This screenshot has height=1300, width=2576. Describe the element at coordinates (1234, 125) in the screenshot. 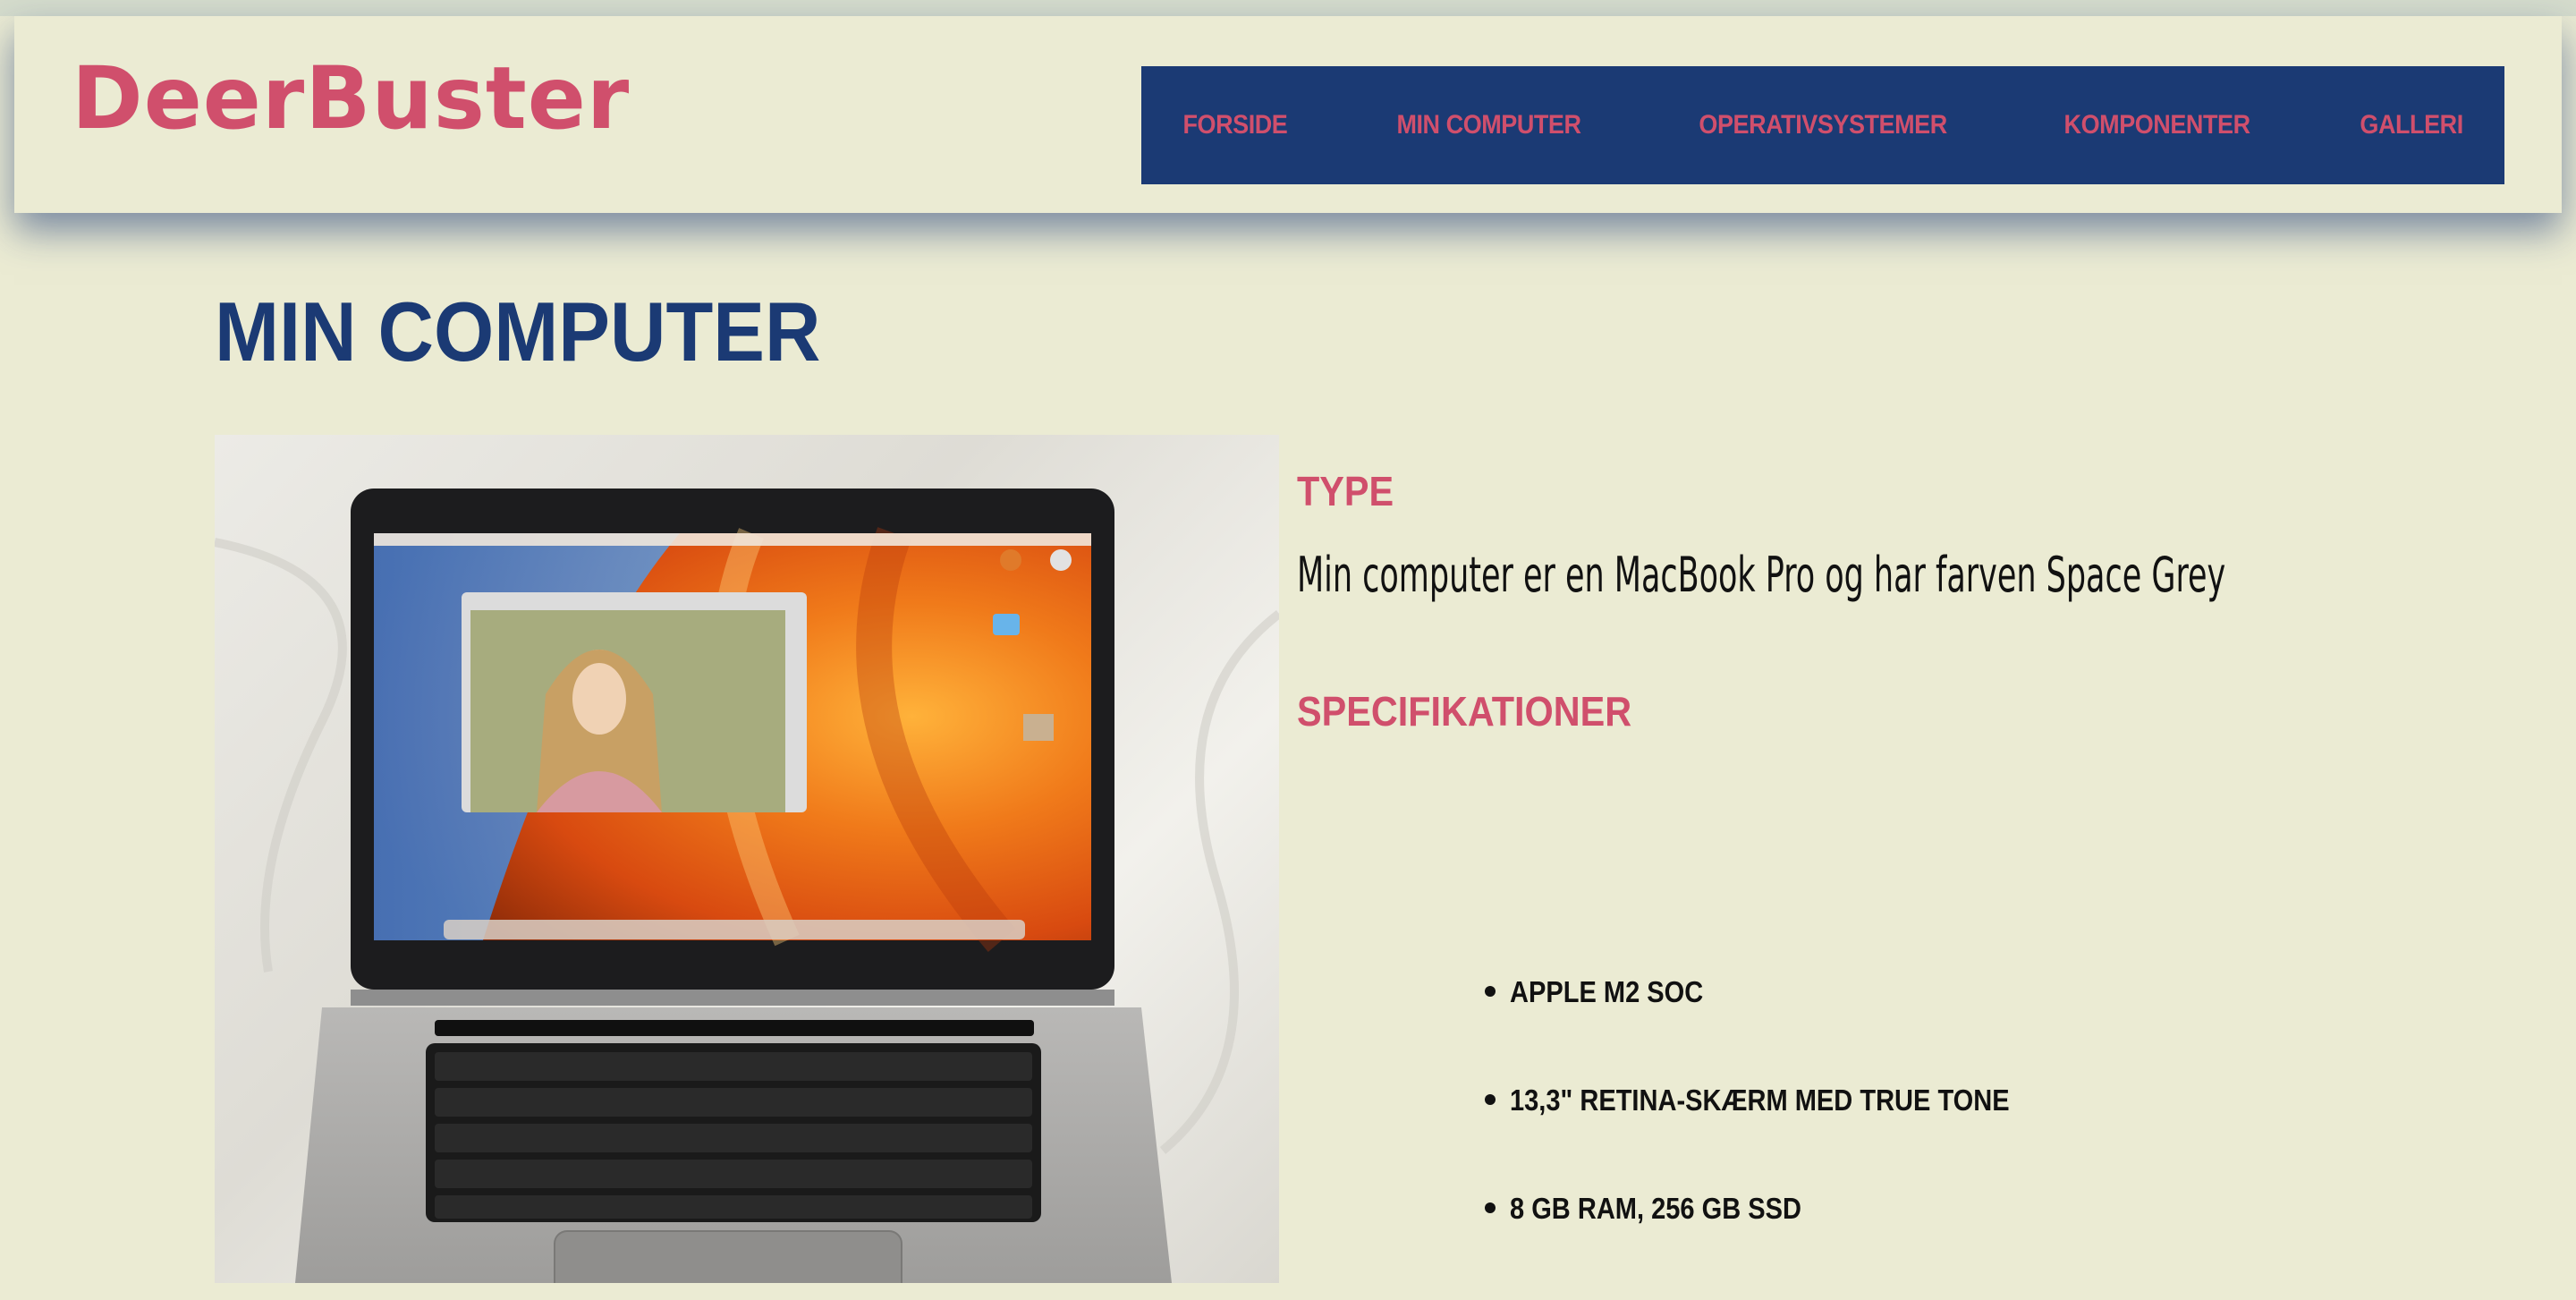

I see `nav-item-forside: FORSIDE` at that location.